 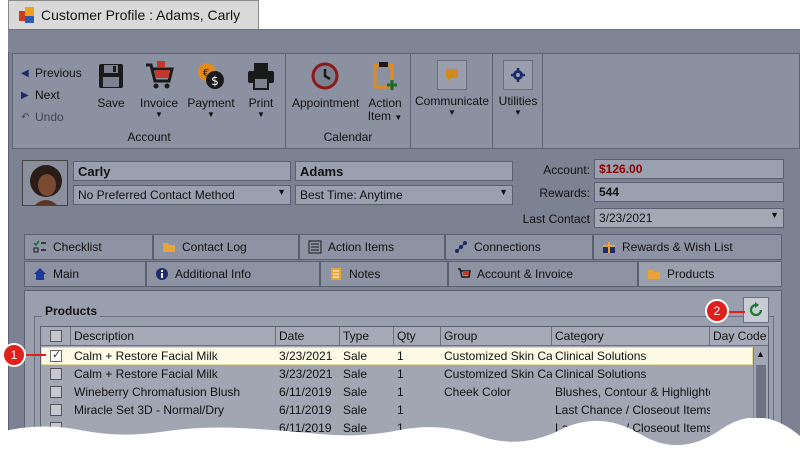 What do you see at coordinates (85, 274) in the screenshot?
I see `tab-main: Main` at bounding box center [85, 274].